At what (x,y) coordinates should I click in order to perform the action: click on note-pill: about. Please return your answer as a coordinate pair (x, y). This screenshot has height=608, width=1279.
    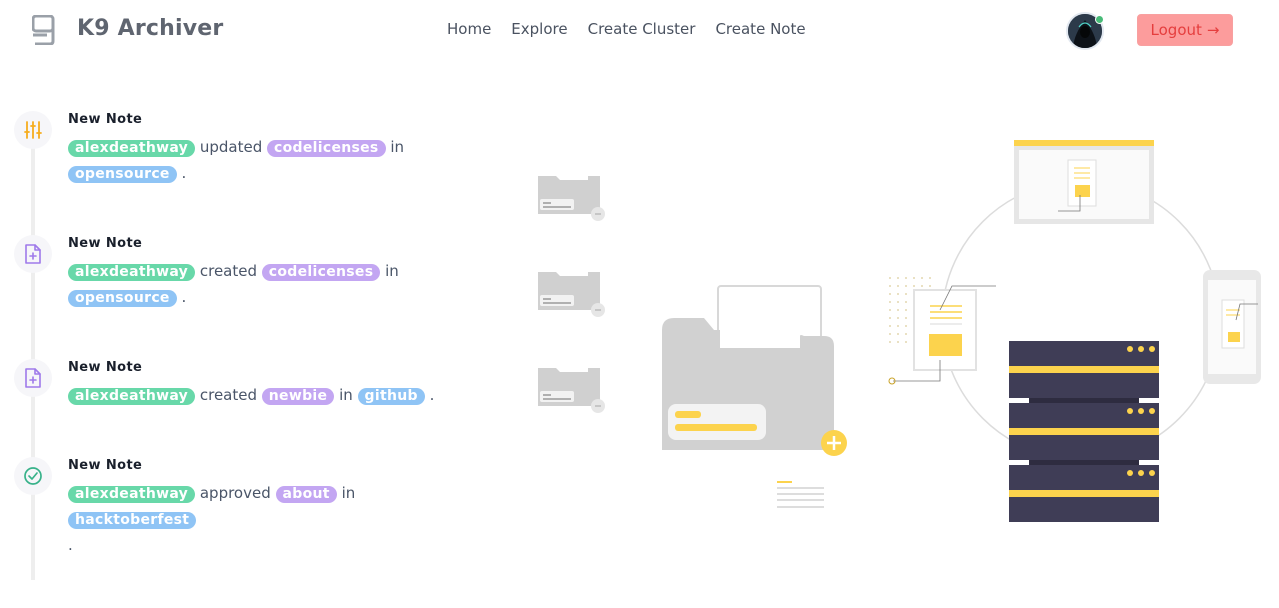
    Looking at the image, I should click on (306, 494).